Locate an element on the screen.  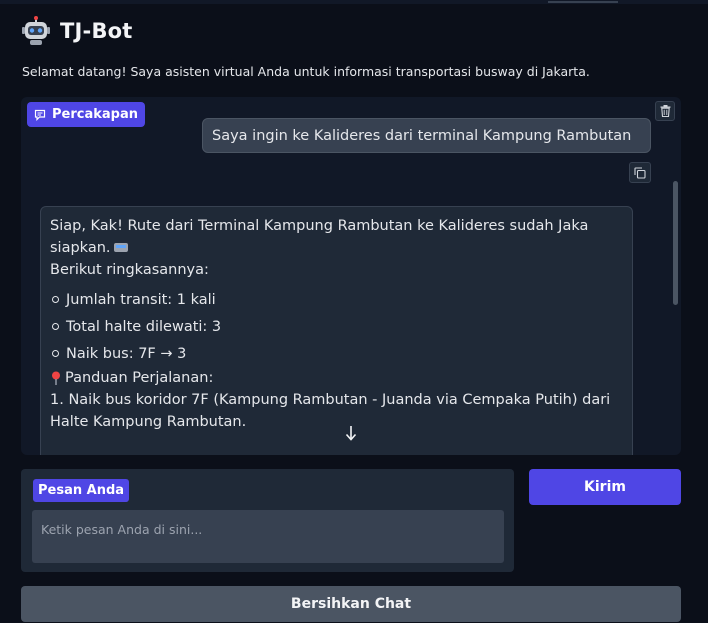
chat-label-text: Percakapan is located at coordinates (95, 114).